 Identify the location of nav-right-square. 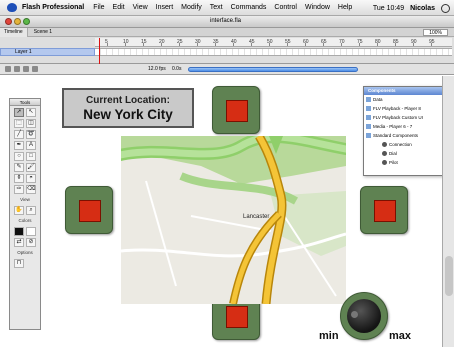
(385, 211).